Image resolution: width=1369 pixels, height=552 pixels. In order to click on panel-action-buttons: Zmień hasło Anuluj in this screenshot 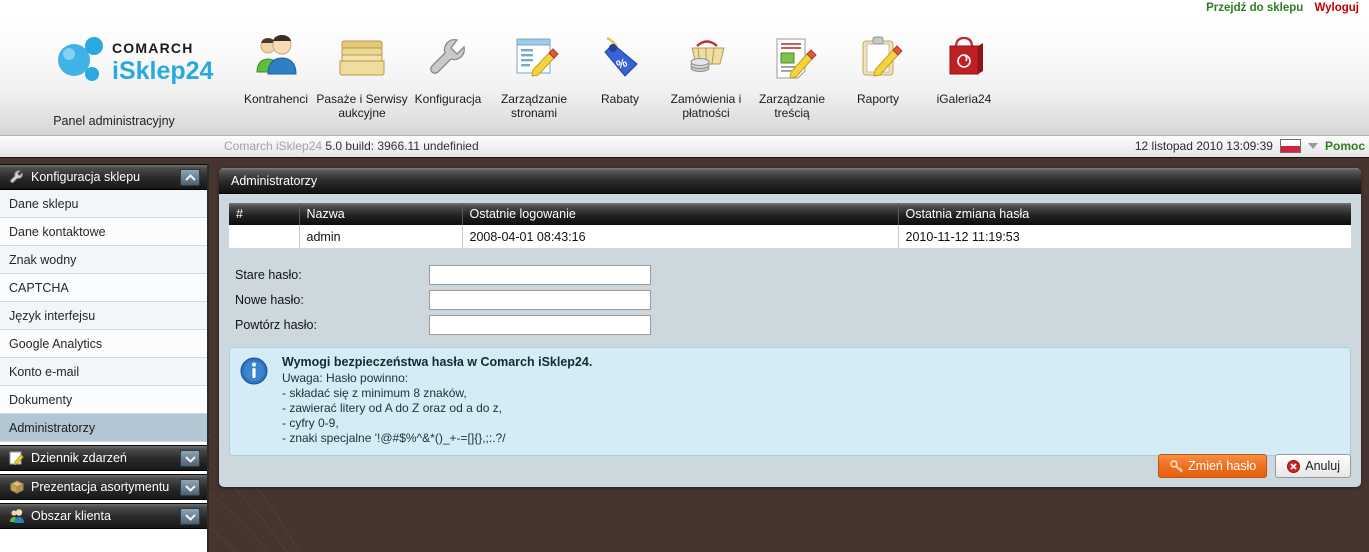, I will do `click(1254, 466)`.